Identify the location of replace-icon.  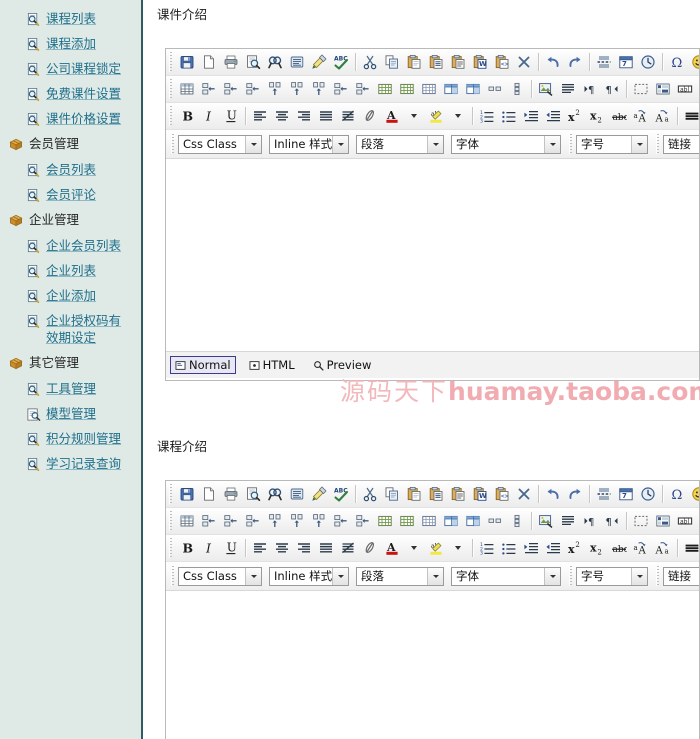
(297, 494).